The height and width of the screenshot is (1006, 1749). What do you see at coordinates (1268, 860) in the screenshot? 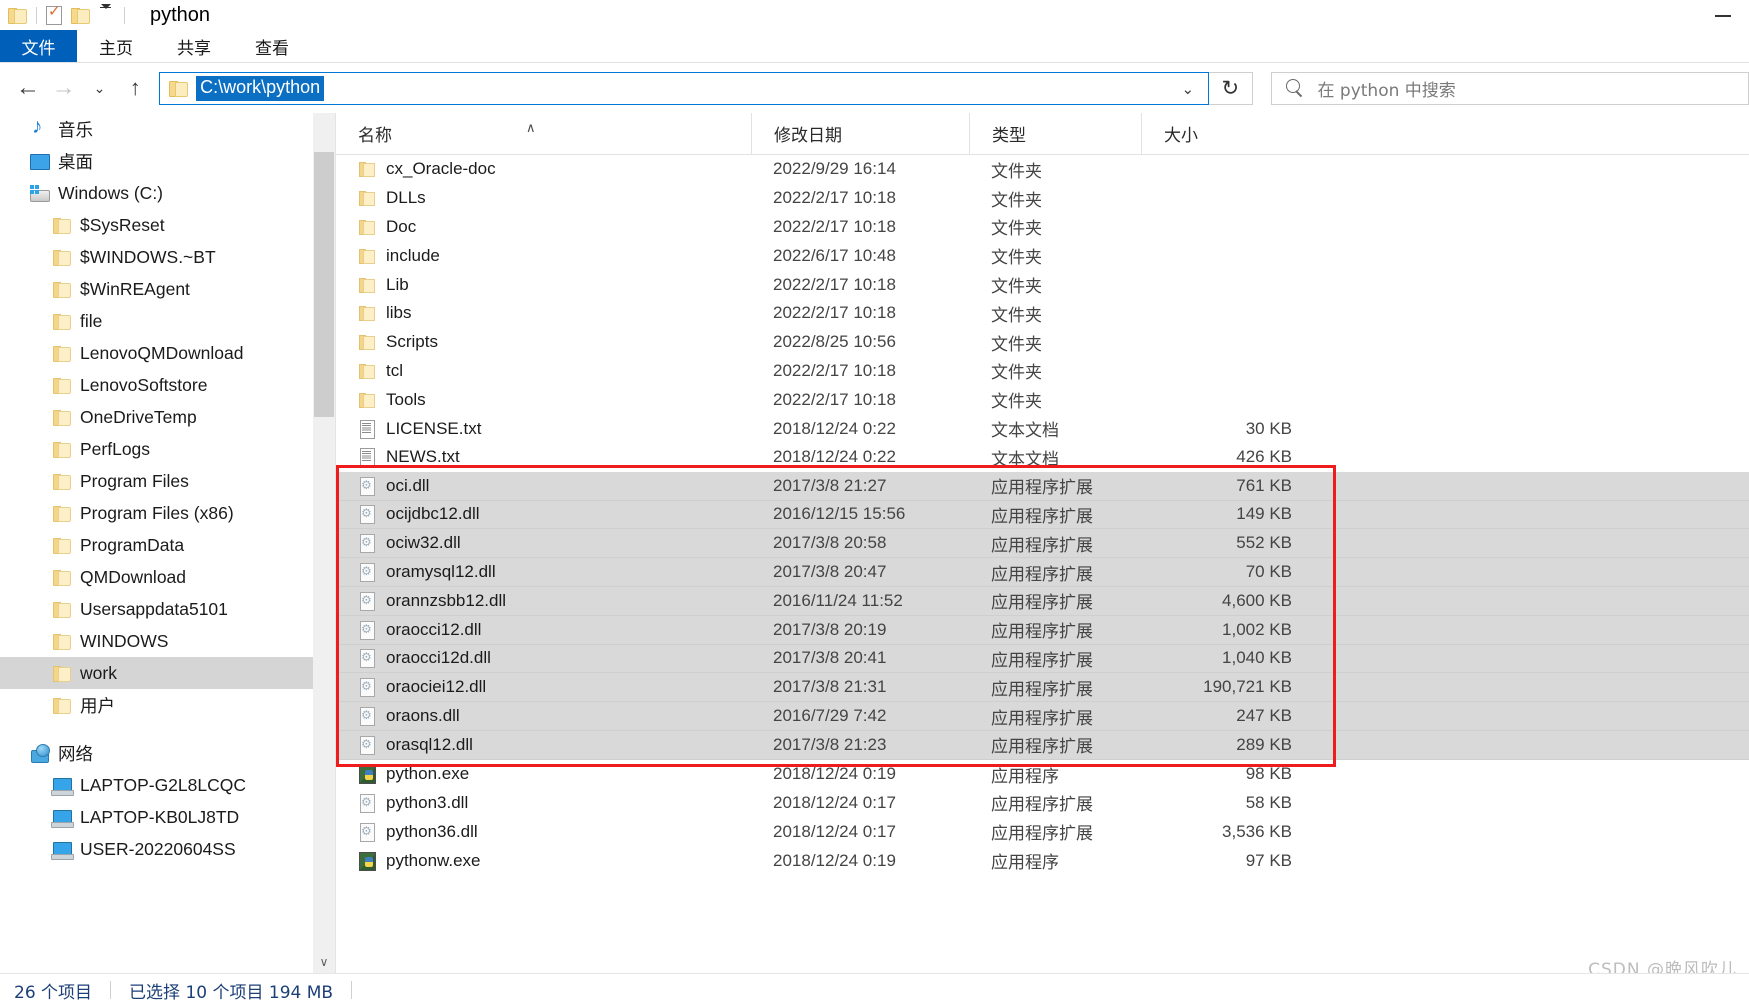
I see `cell-size: 97 KB` at bounding box center [1268, 860].